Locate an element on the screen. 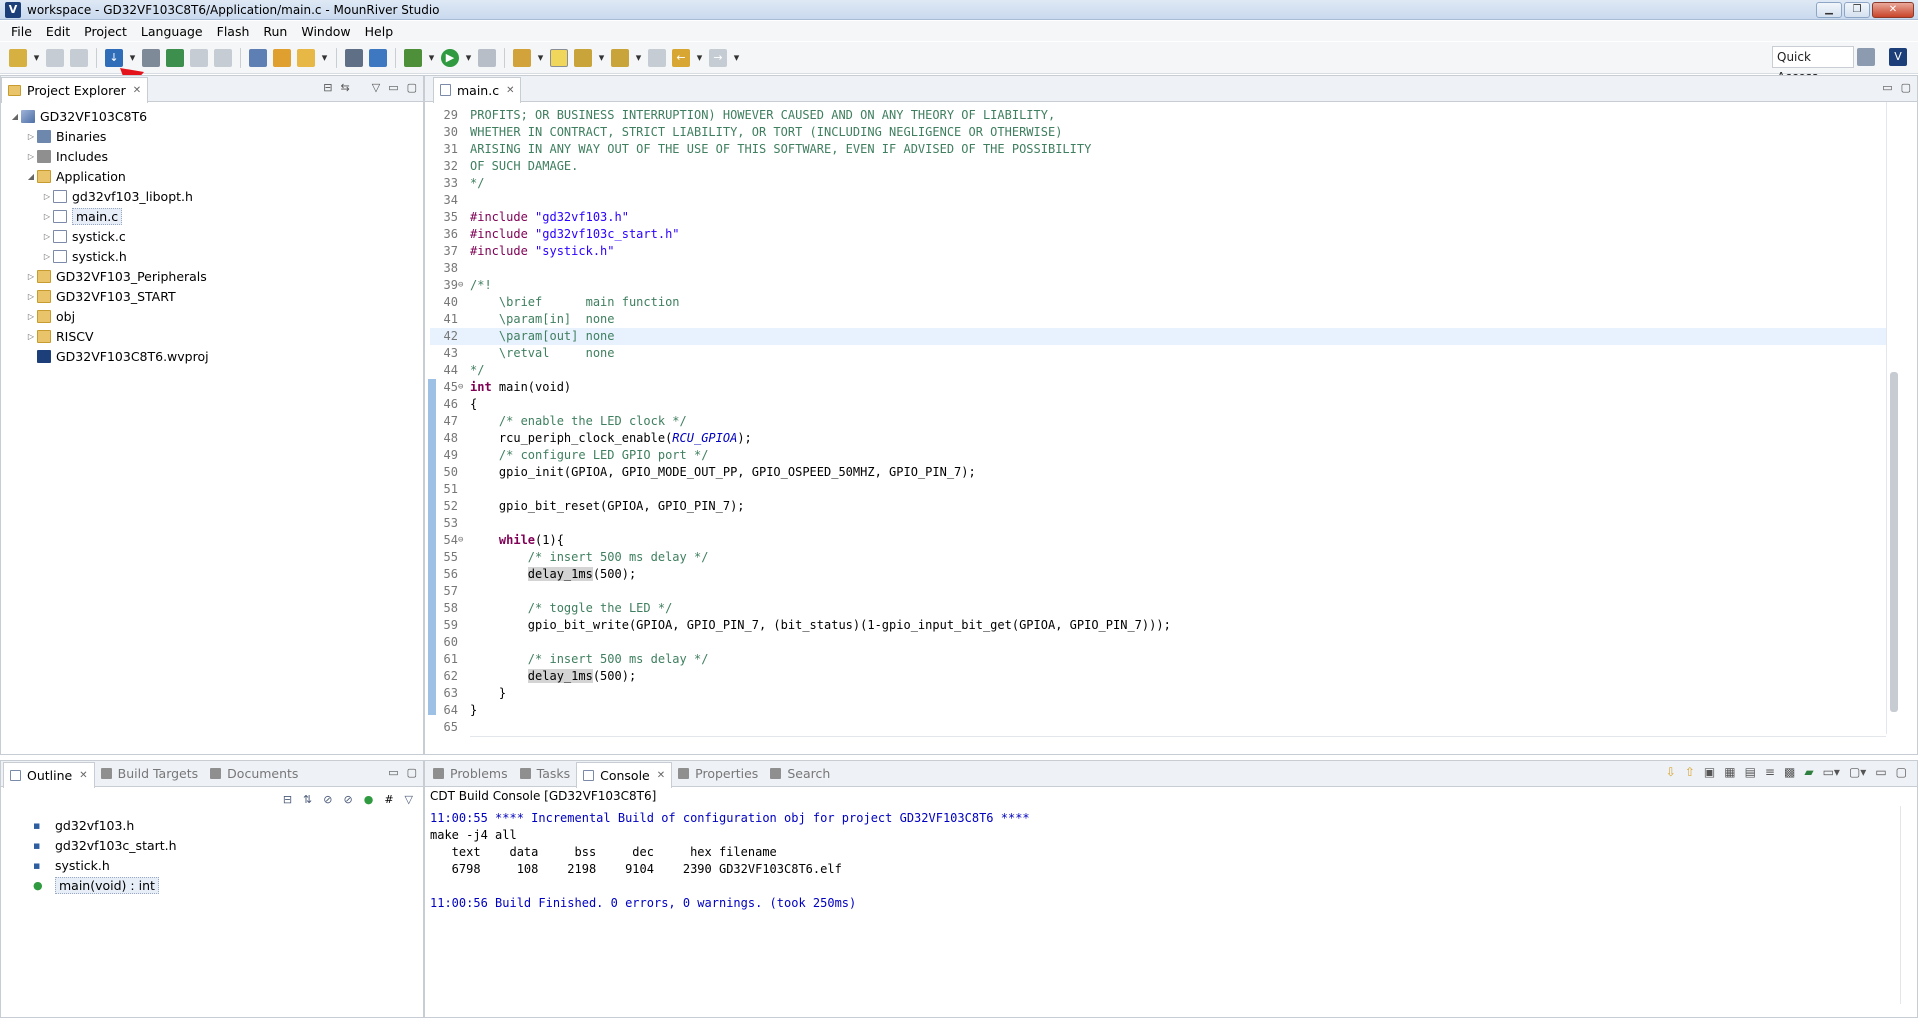 Image resolution: width=1918 pixels, height=1018 pixels. forward-dropdown-icon: ▾ is located at coordinates (736, 58).